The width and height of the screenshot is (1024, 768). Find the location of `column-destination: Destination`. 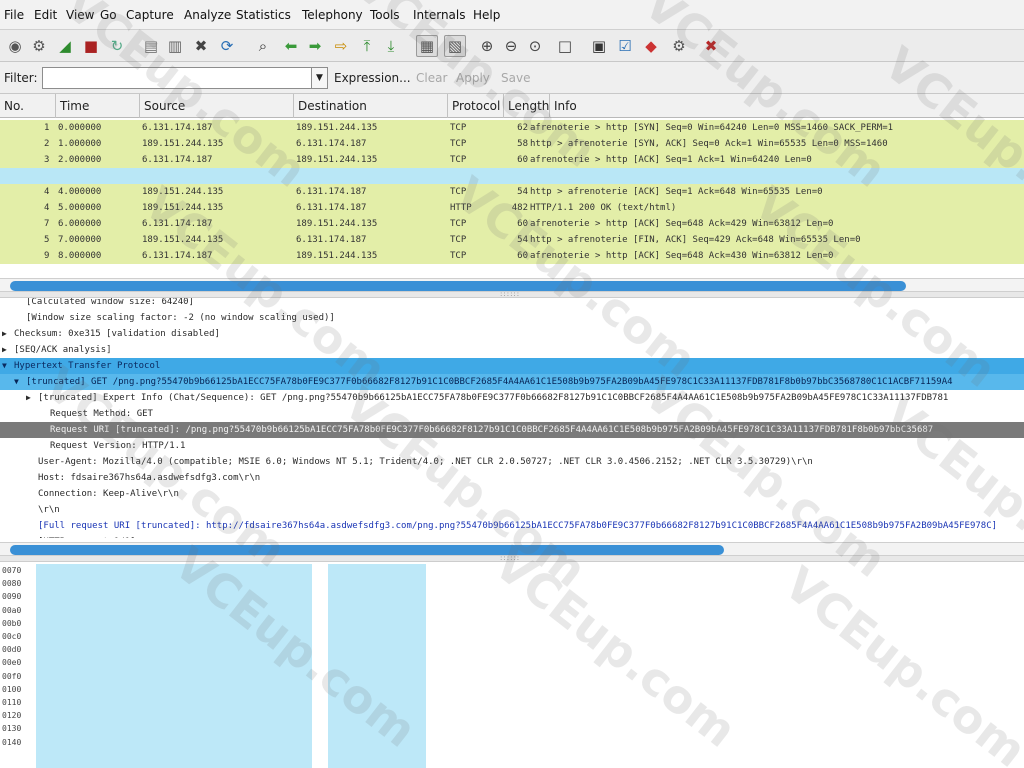

column-destination: Destination is located at coordinates (371, 106).